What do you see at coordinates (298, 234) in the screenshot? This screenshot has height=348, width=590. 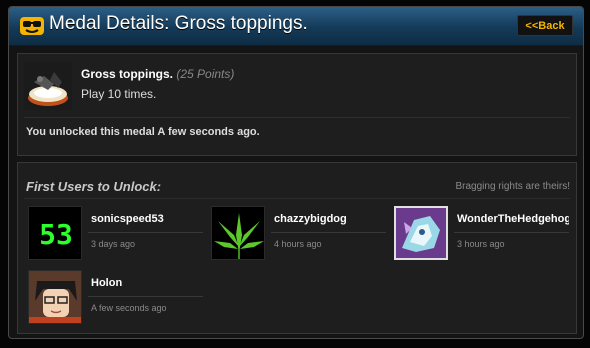 I see `user-card: chazzybigdog 4 hours ago` at bounding box center [298, 234].